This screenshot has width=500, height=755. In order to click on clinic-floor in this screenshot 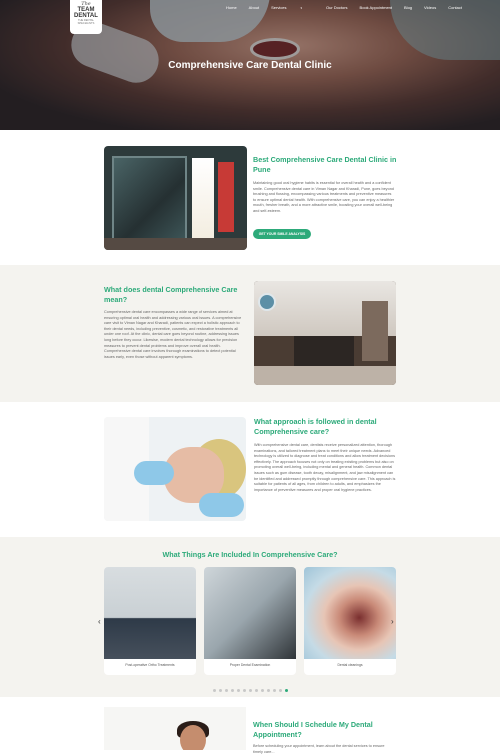, I will do `click(175, 244)`.